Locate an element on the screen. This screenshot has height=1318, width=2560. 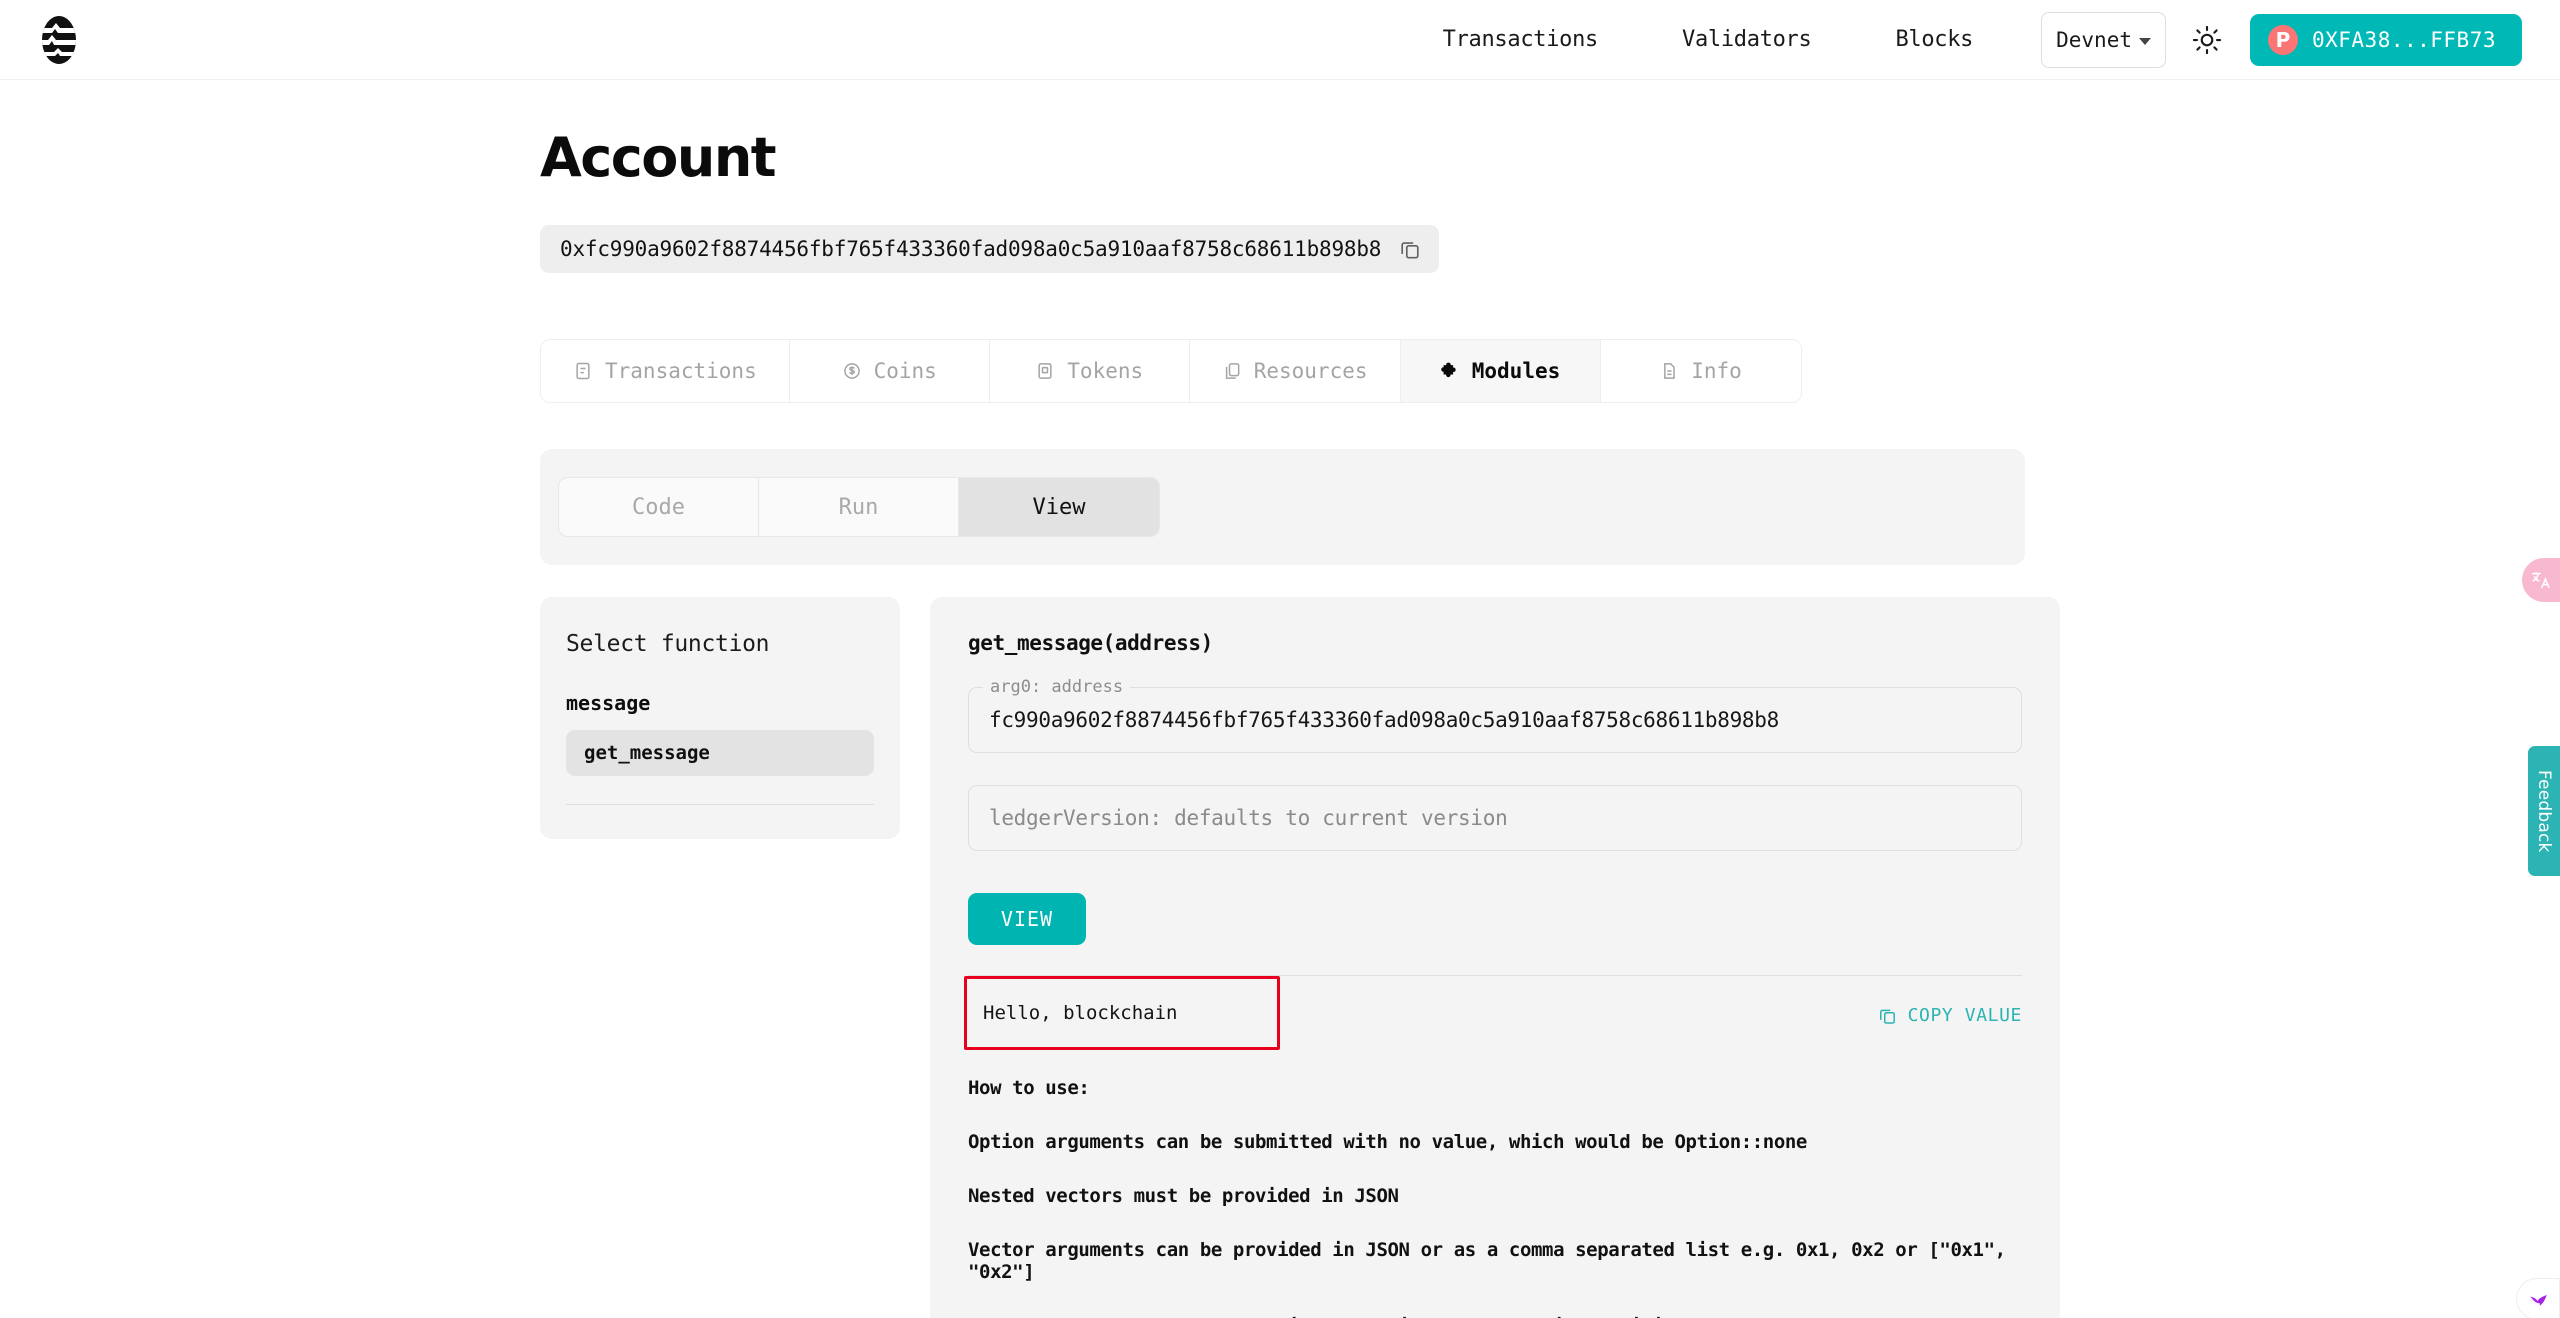
wallet-button: P 0XFA38...FFB73 is located at coordinates (2385, 39).